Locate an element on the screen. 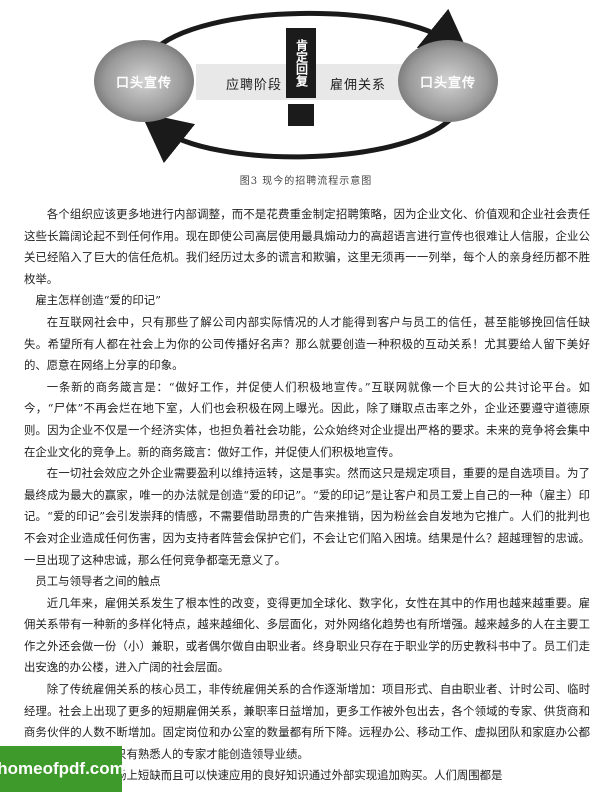  oval-left-label: 口头宣传 is located at coordinates (143, 83).